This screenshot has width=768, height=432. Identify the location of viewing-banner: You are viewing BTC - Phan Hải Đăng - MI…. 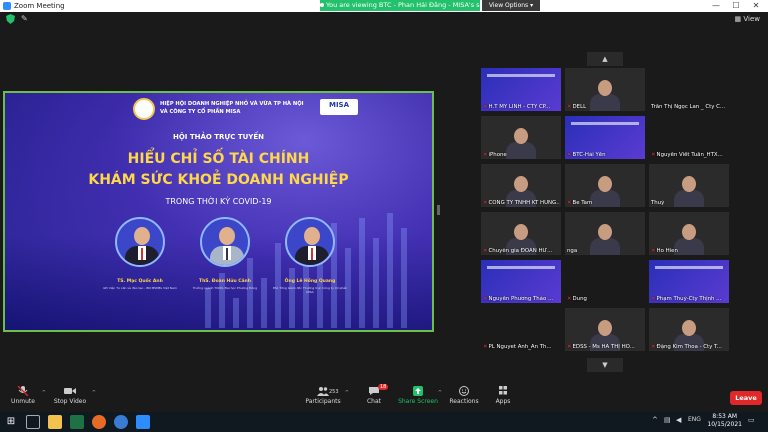
(400, 5).